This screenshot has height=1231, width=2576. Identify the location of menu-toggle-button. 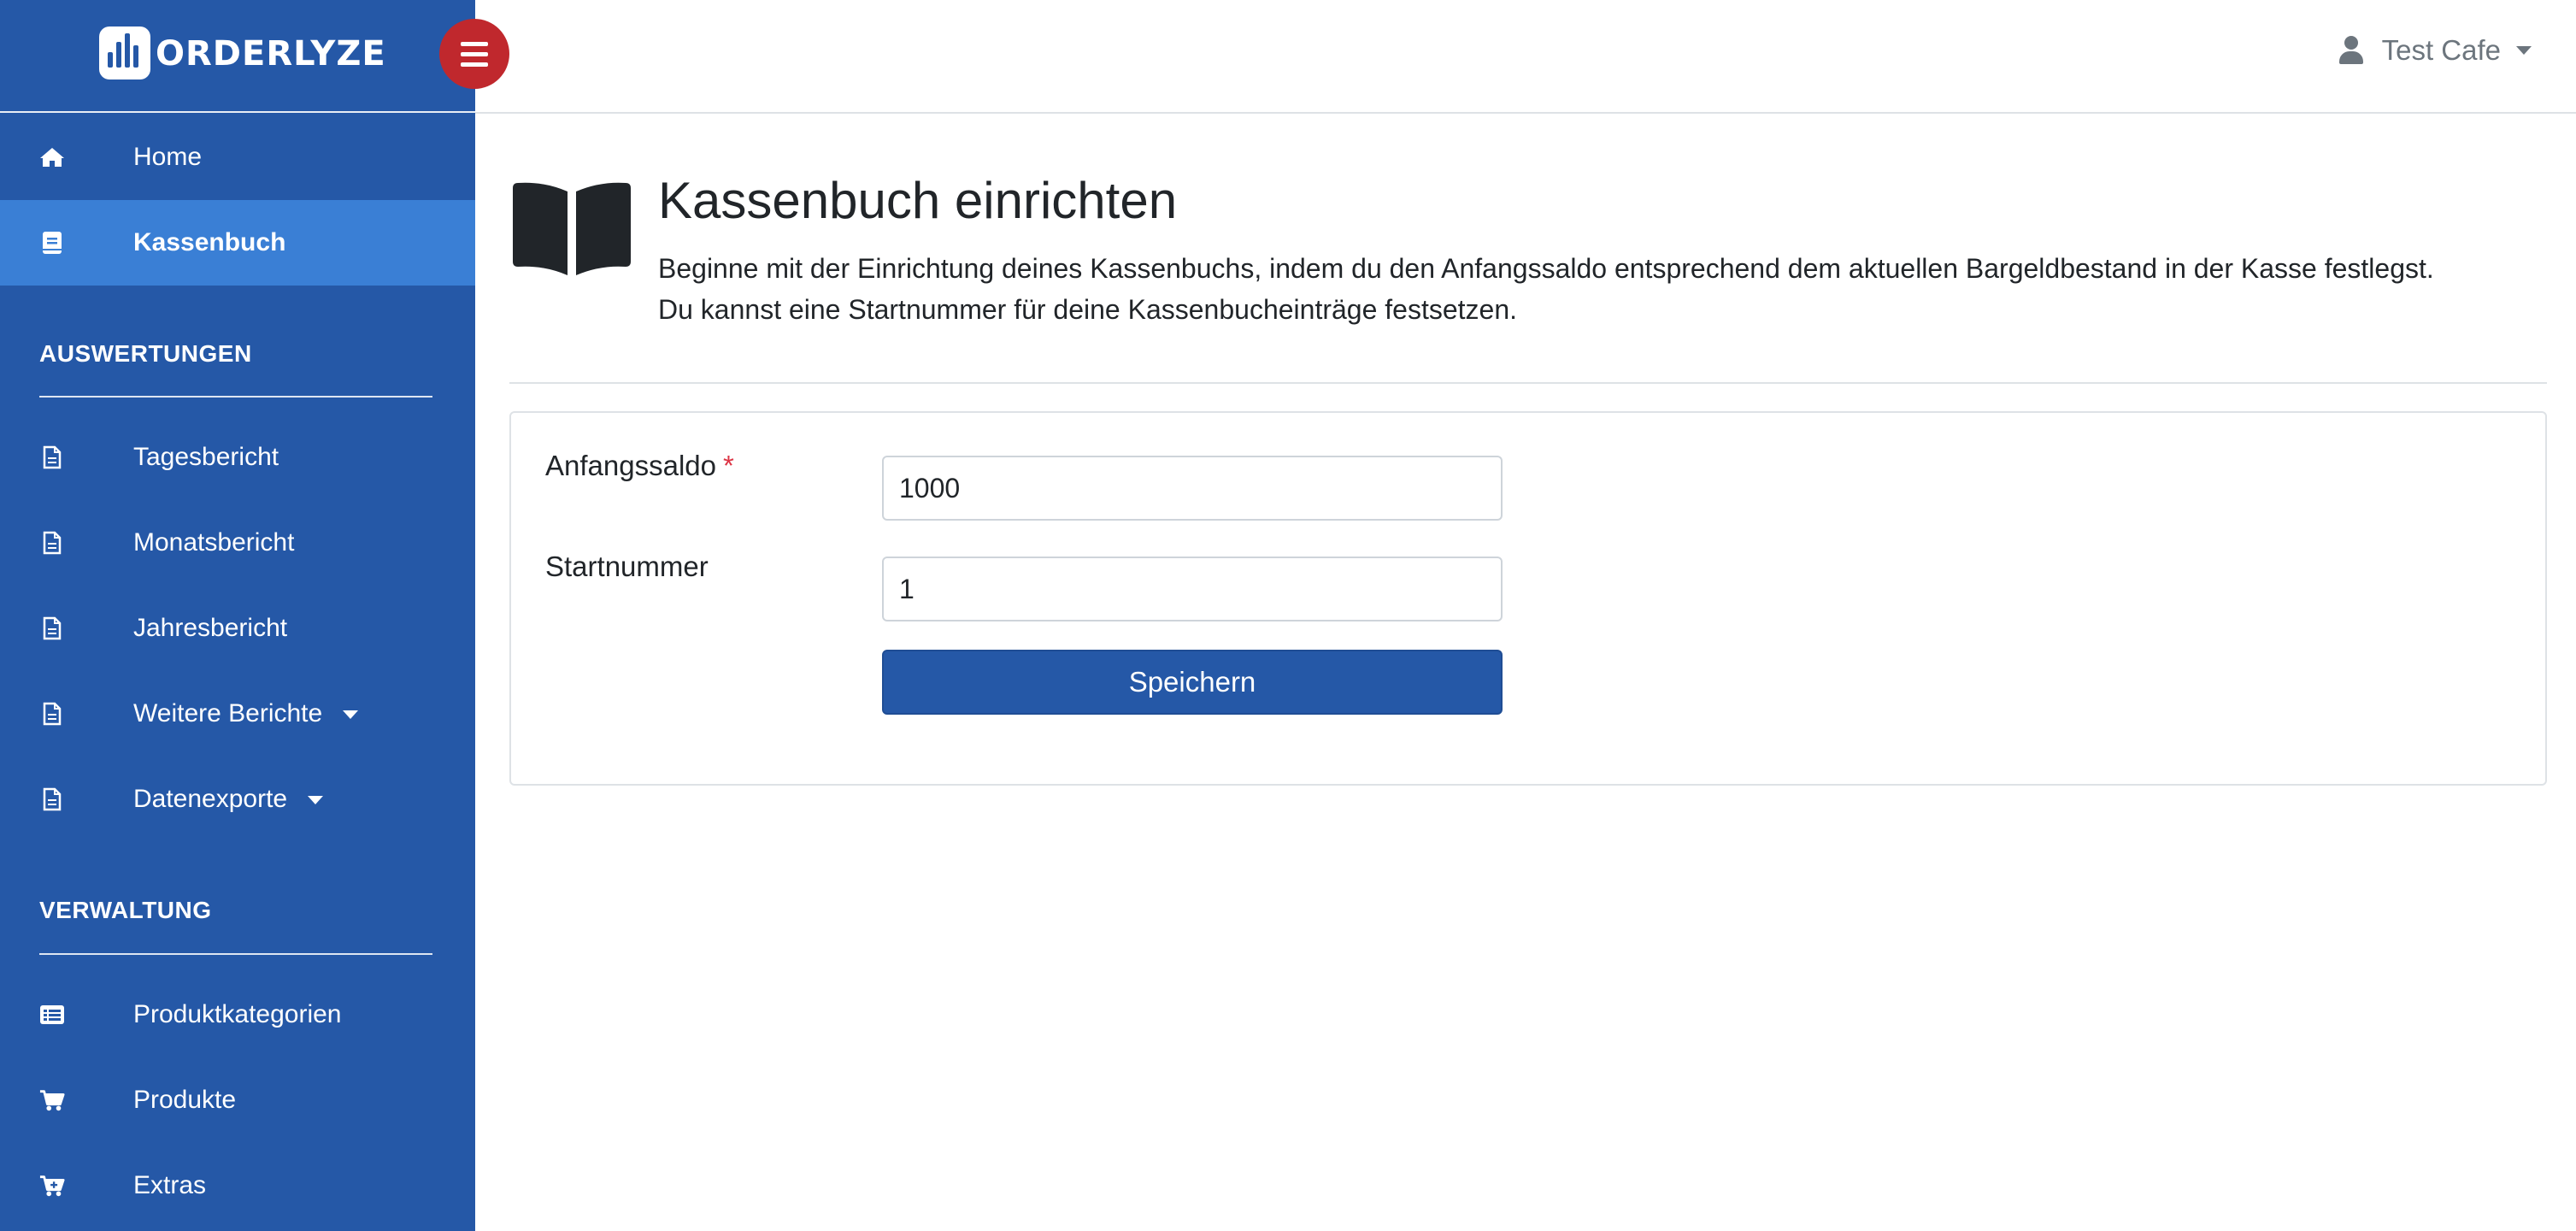
(474, 54).